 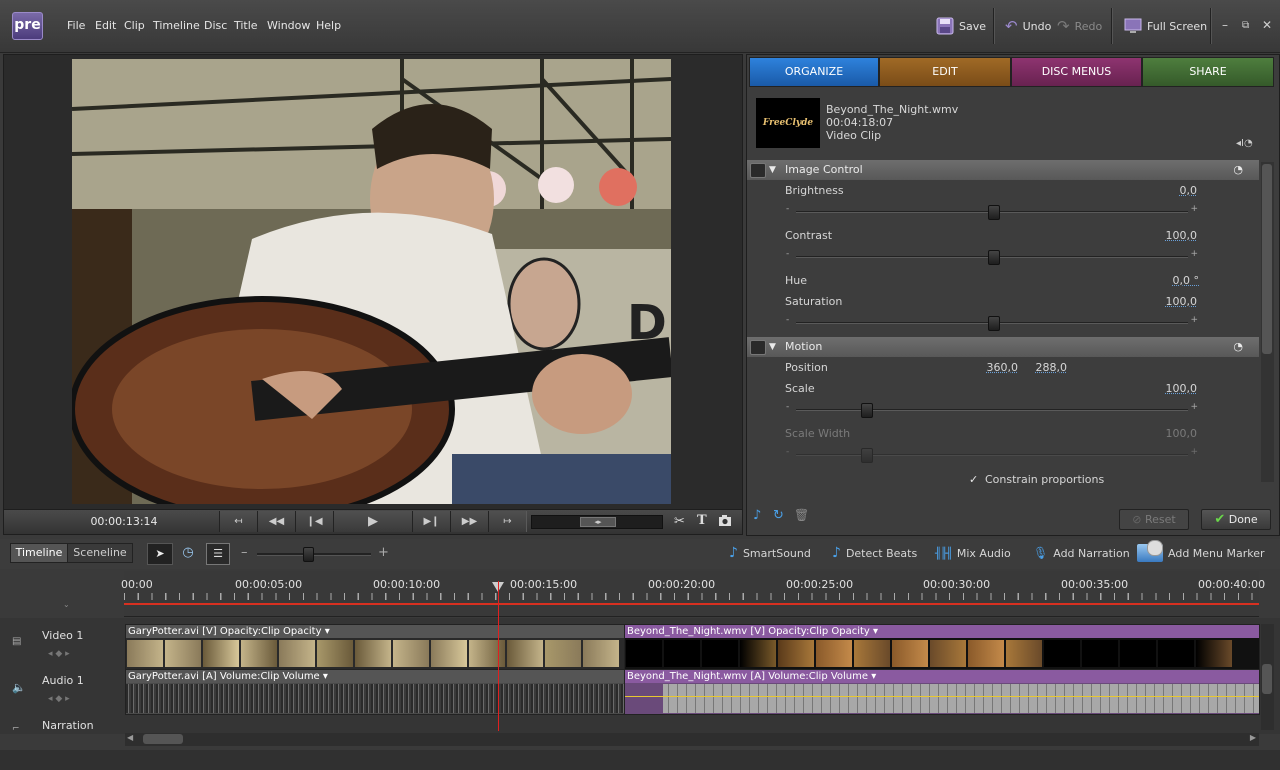 I want to click on saturation-slider-knob, so click(x=994, y=323).